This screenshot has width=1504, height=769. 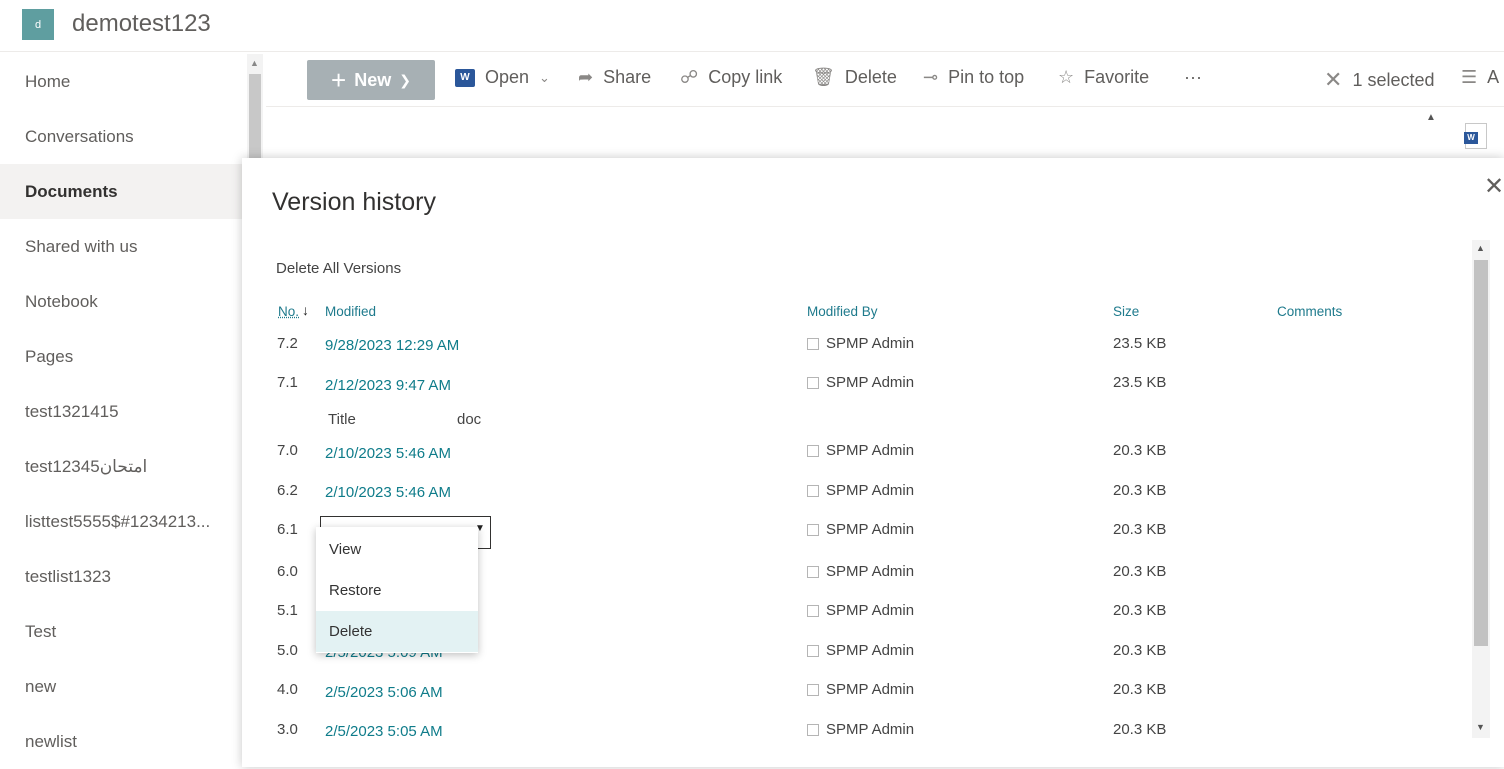 What do you see at coordinates (141, 24) in the screenshot?
I see `site-title: demotest123` at bounding box center [141, 24].